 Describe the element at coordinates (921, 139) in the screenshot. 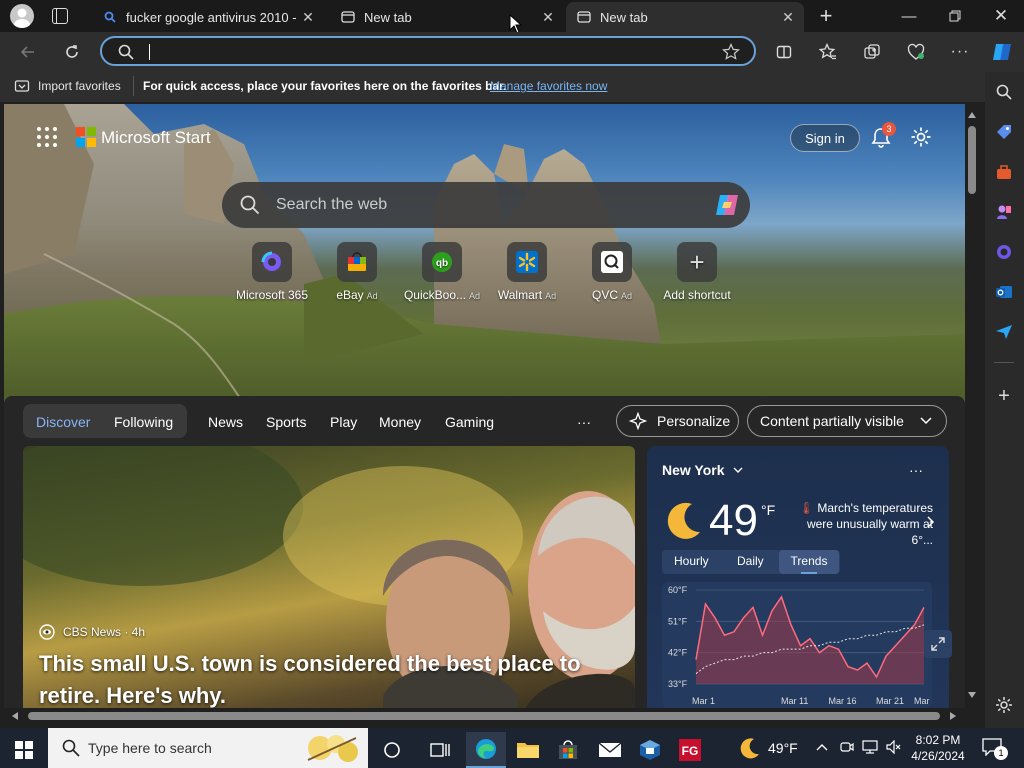

I see `page-settings-icon` at that location.